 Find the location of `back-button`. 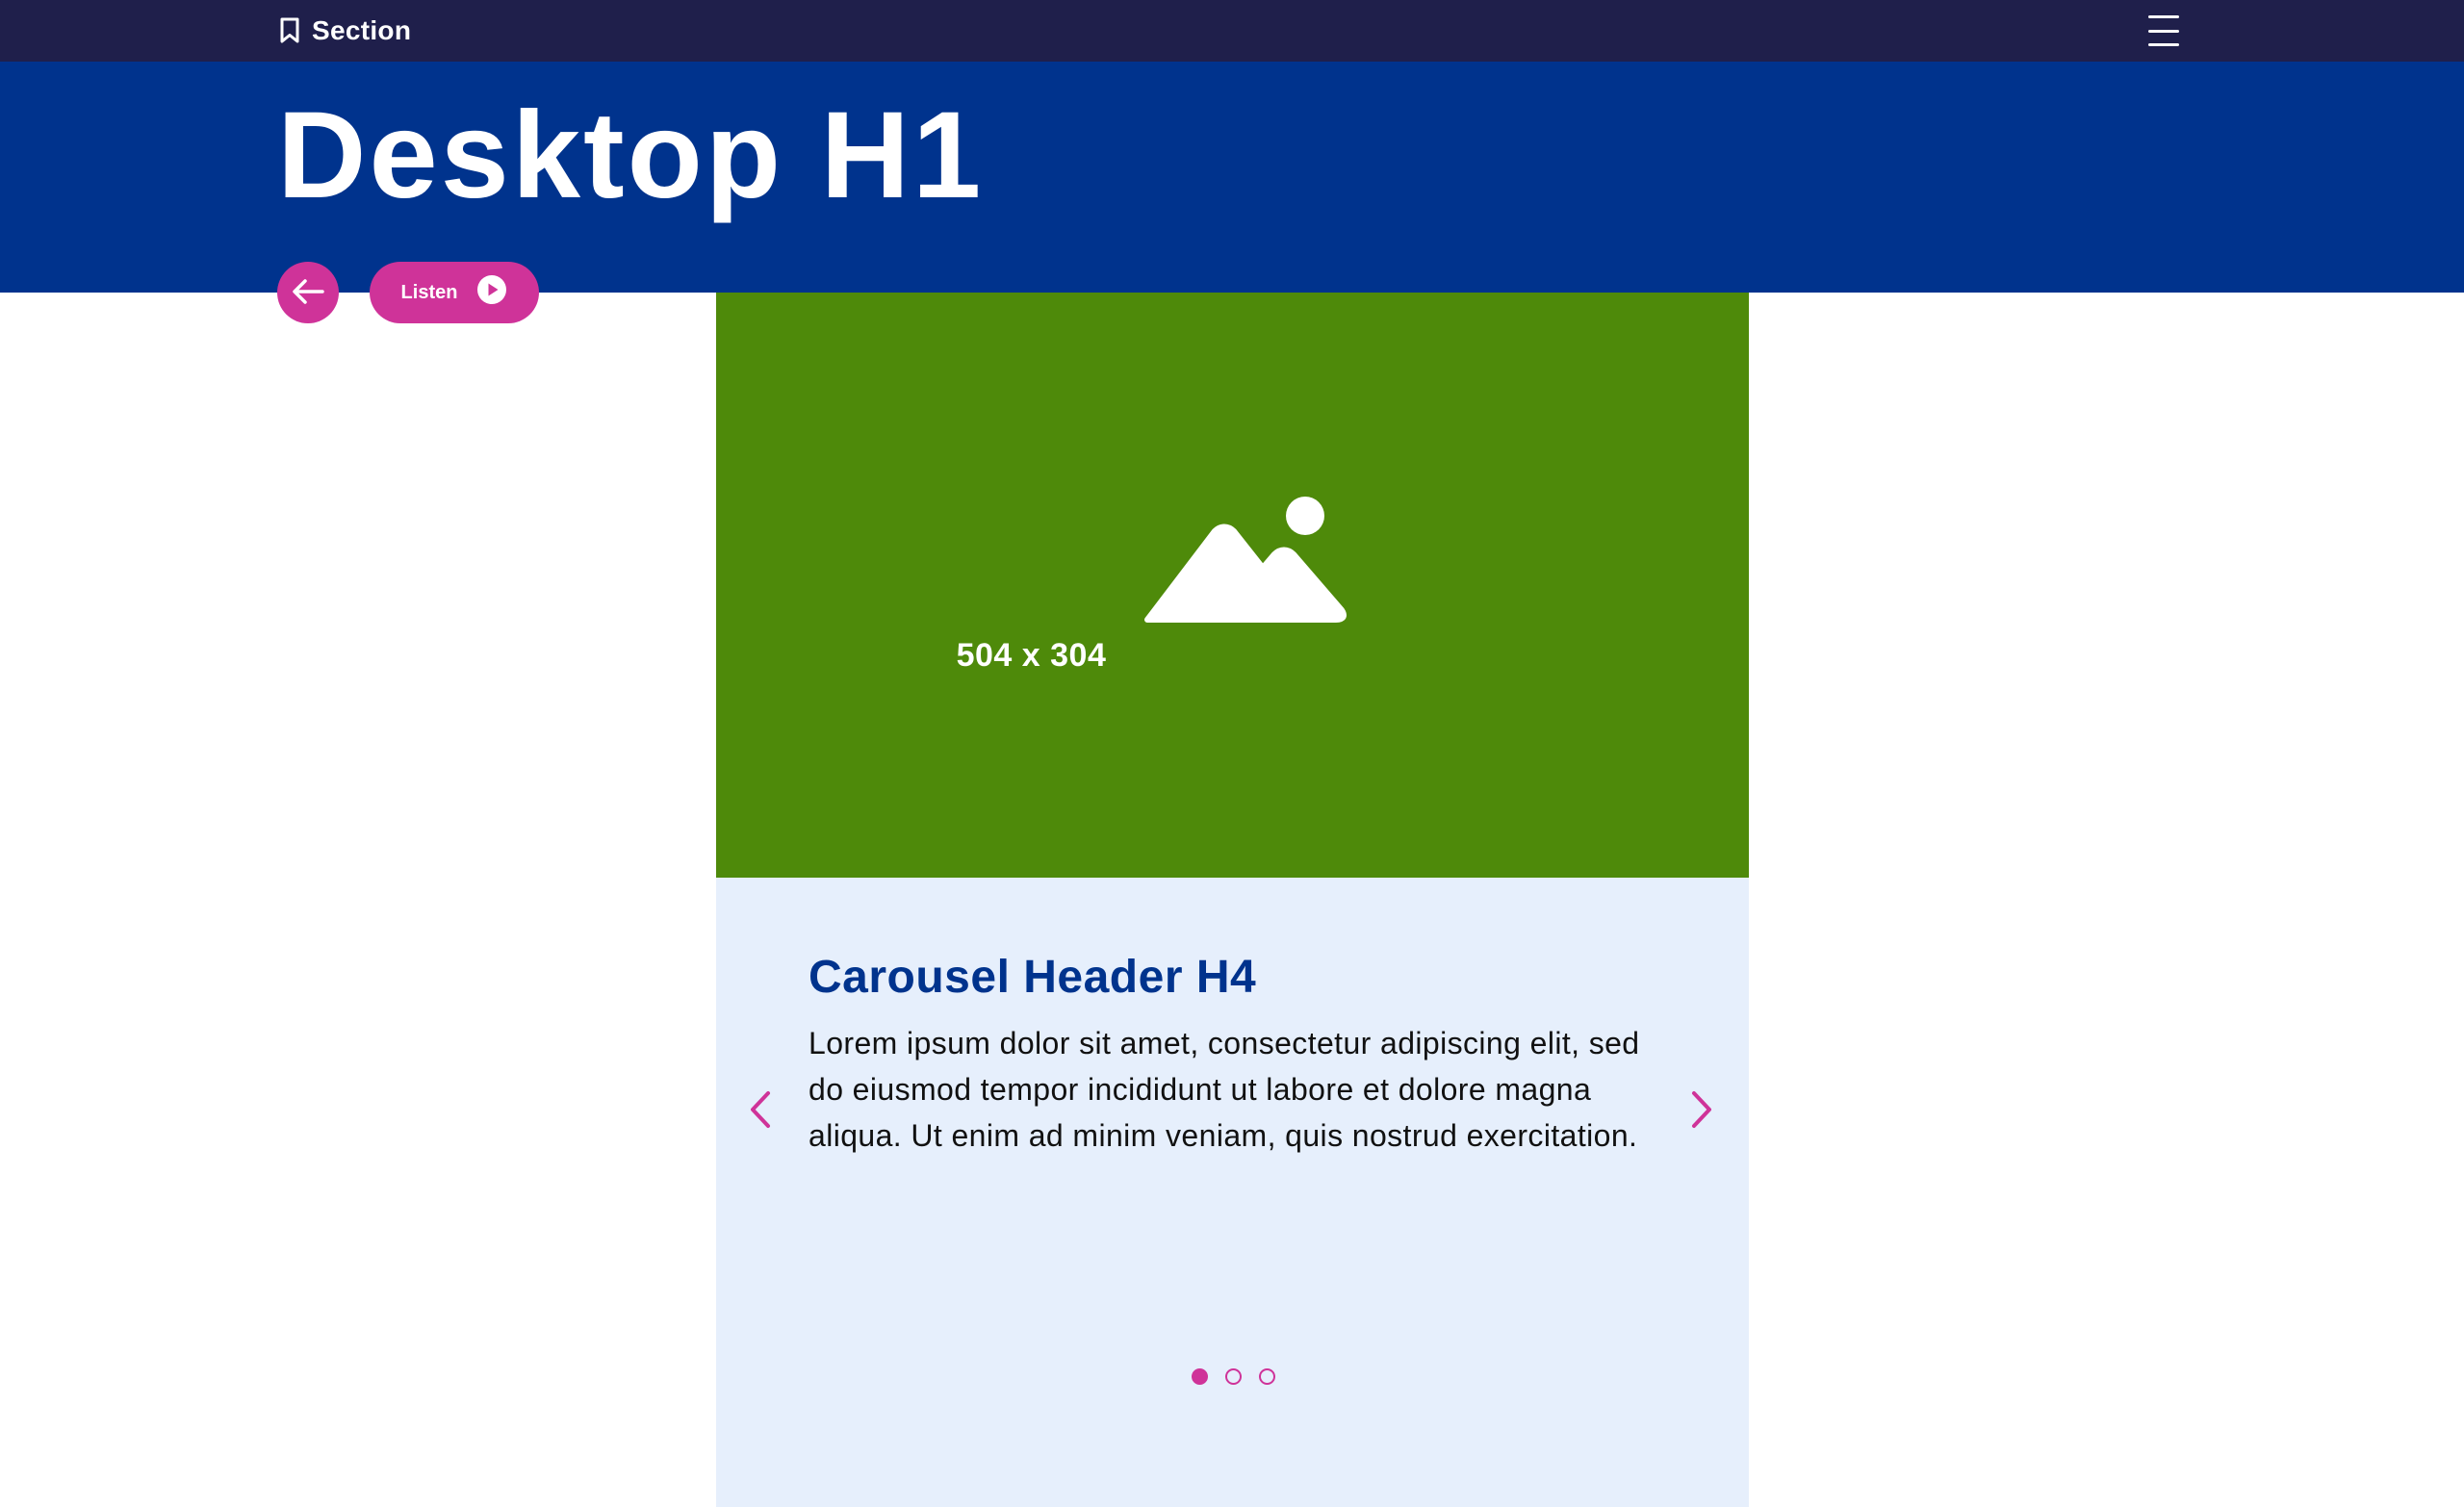

back-button is located at coordinates (308, 292).